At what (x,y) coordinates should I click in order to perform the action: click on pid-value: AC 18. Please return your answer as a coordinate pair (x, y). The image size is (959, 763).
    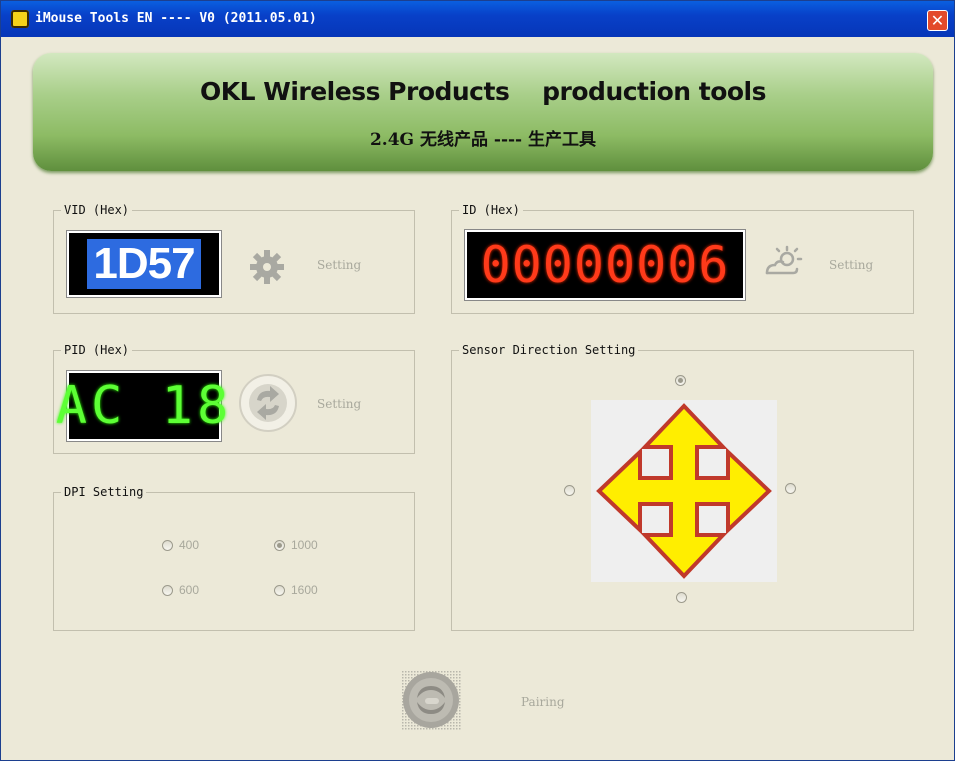
    Looking at the image, I should click on (144, 406).